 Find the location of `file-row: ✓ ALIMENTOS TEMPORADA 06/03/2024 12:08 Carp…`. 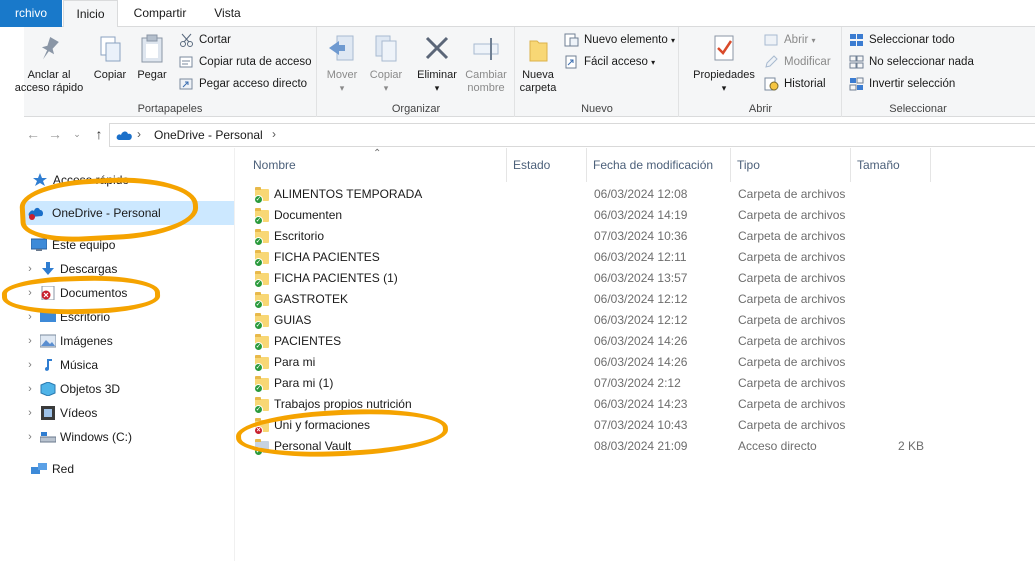

file-row: ✓ ALIMENTOS TEMPORADA 06/03/2024 12:08 Carp… is located at coordinates (635, 194).